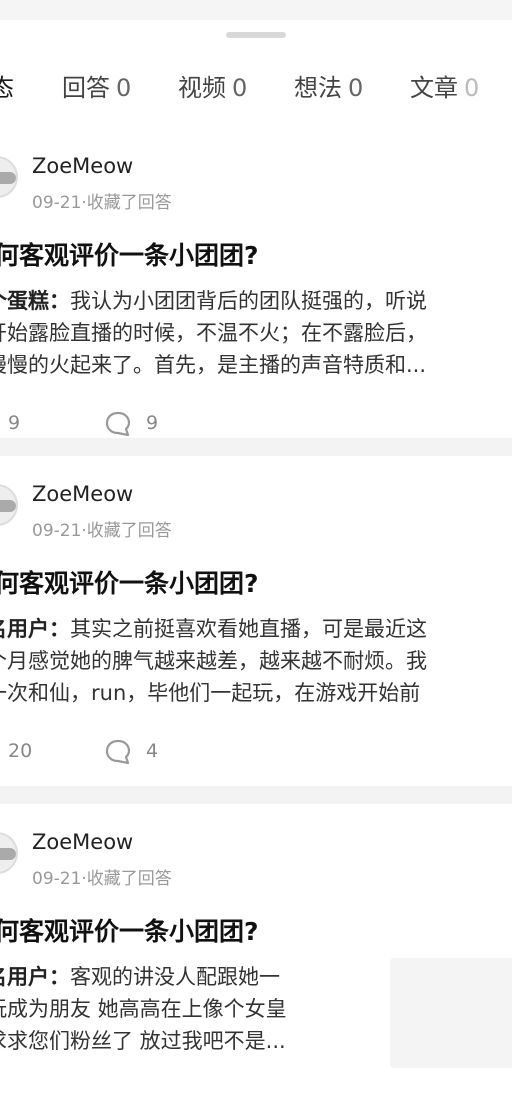 The image size is (512, 1099). I want to click on excerpt-line: 个蛋糕：我认为小团团背后的团队挺强的，听说, so click(256, 301).